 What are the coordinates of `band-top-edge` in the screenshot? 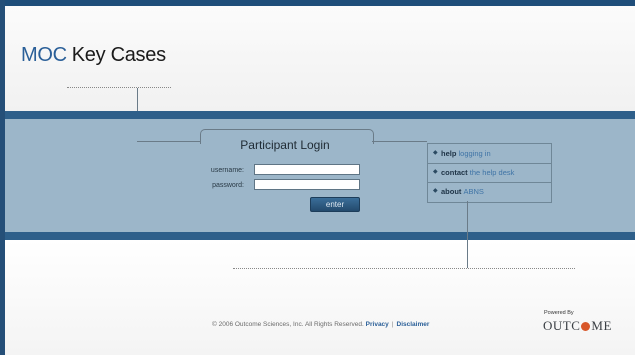 It's located at (320, 115).